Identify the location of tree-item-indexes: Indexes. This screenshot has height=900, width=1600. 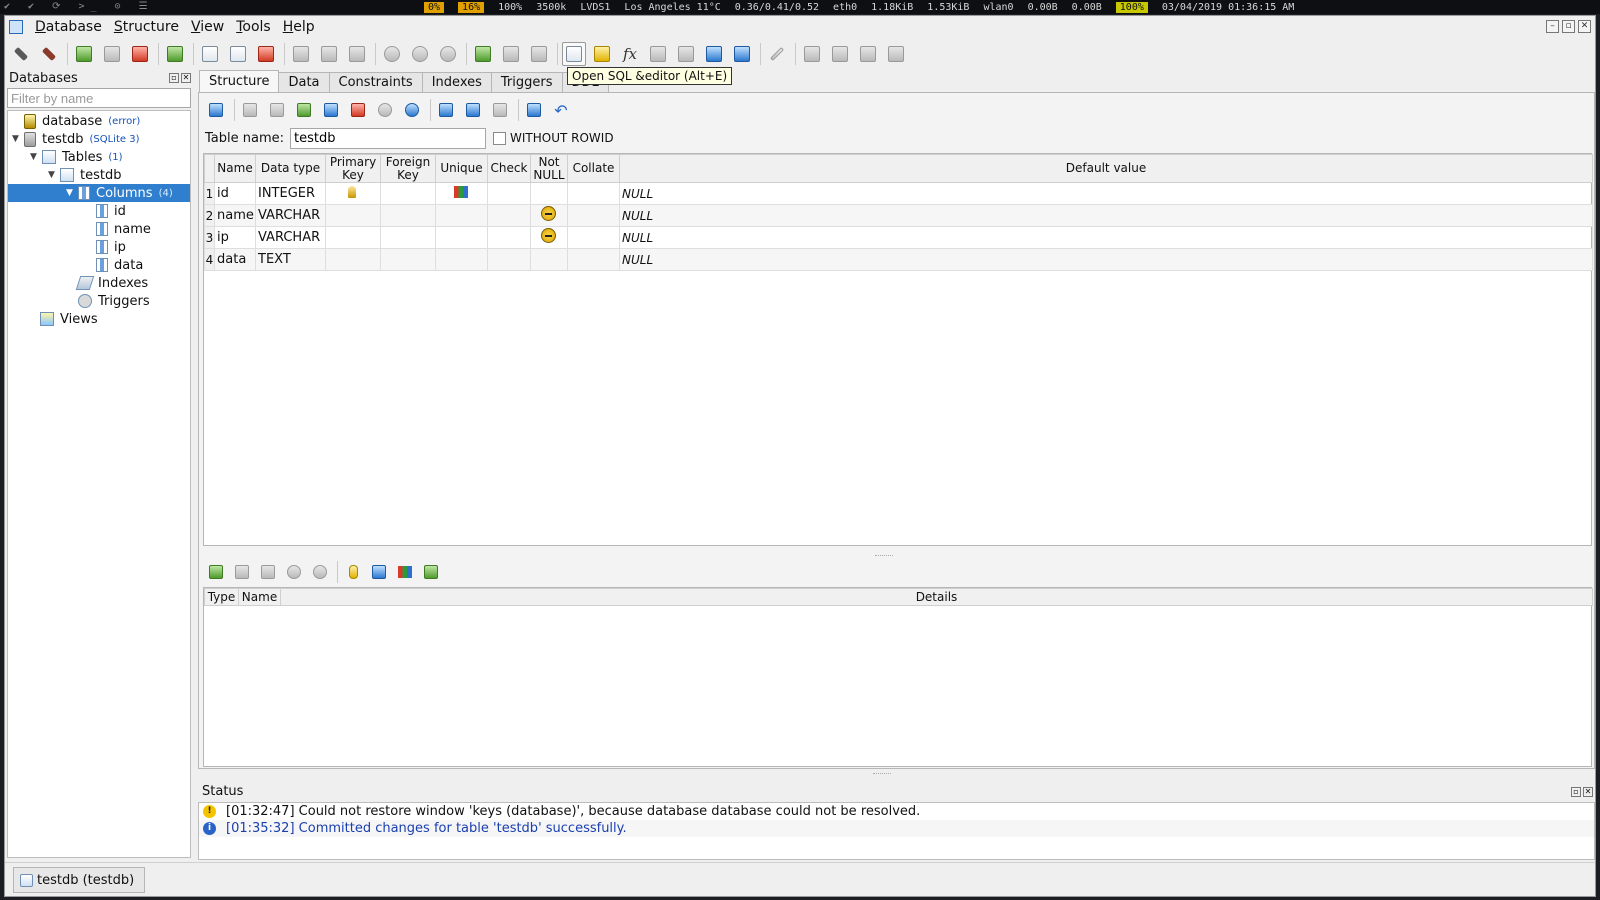
(111, 283).